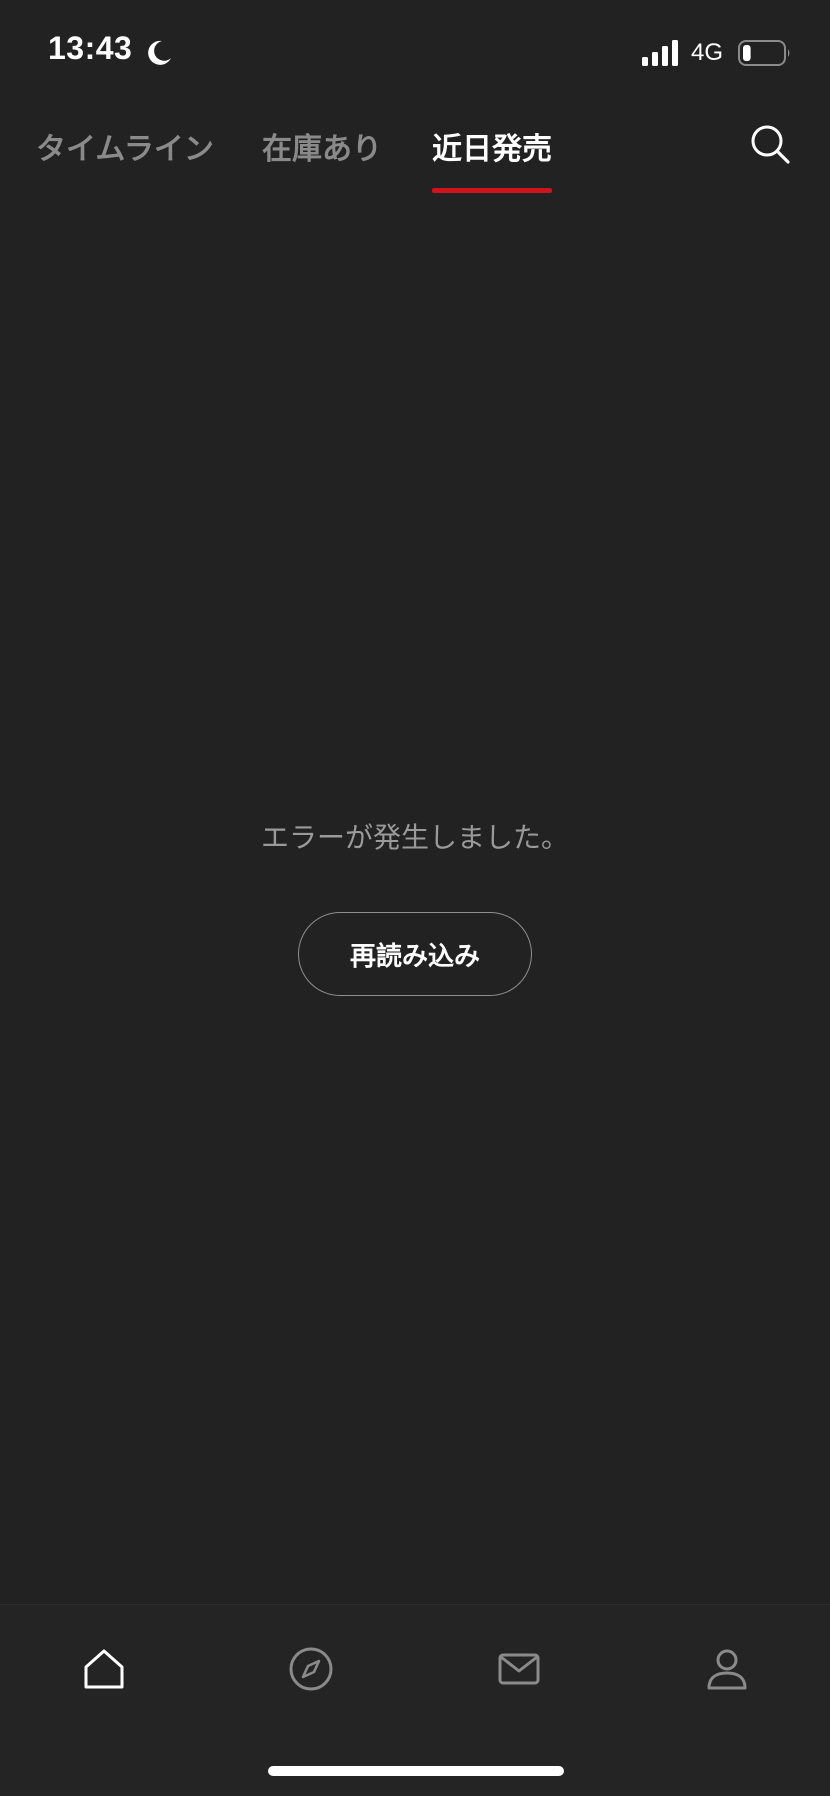 The width and height of the screenshot is (830, 1796). I want to click on error-message: エラーが発生しました。, so click(414, 837).